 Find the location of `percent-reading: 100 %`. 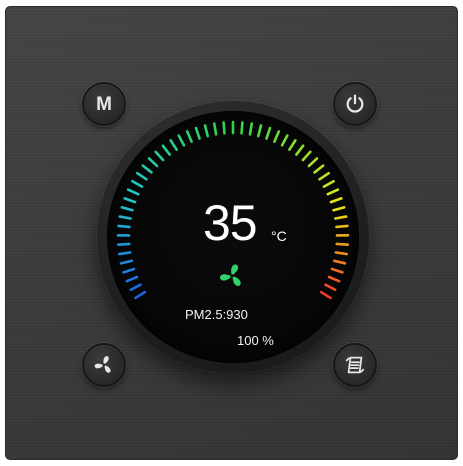

percent-reading: 100 % is located at coordinates (255, 340).